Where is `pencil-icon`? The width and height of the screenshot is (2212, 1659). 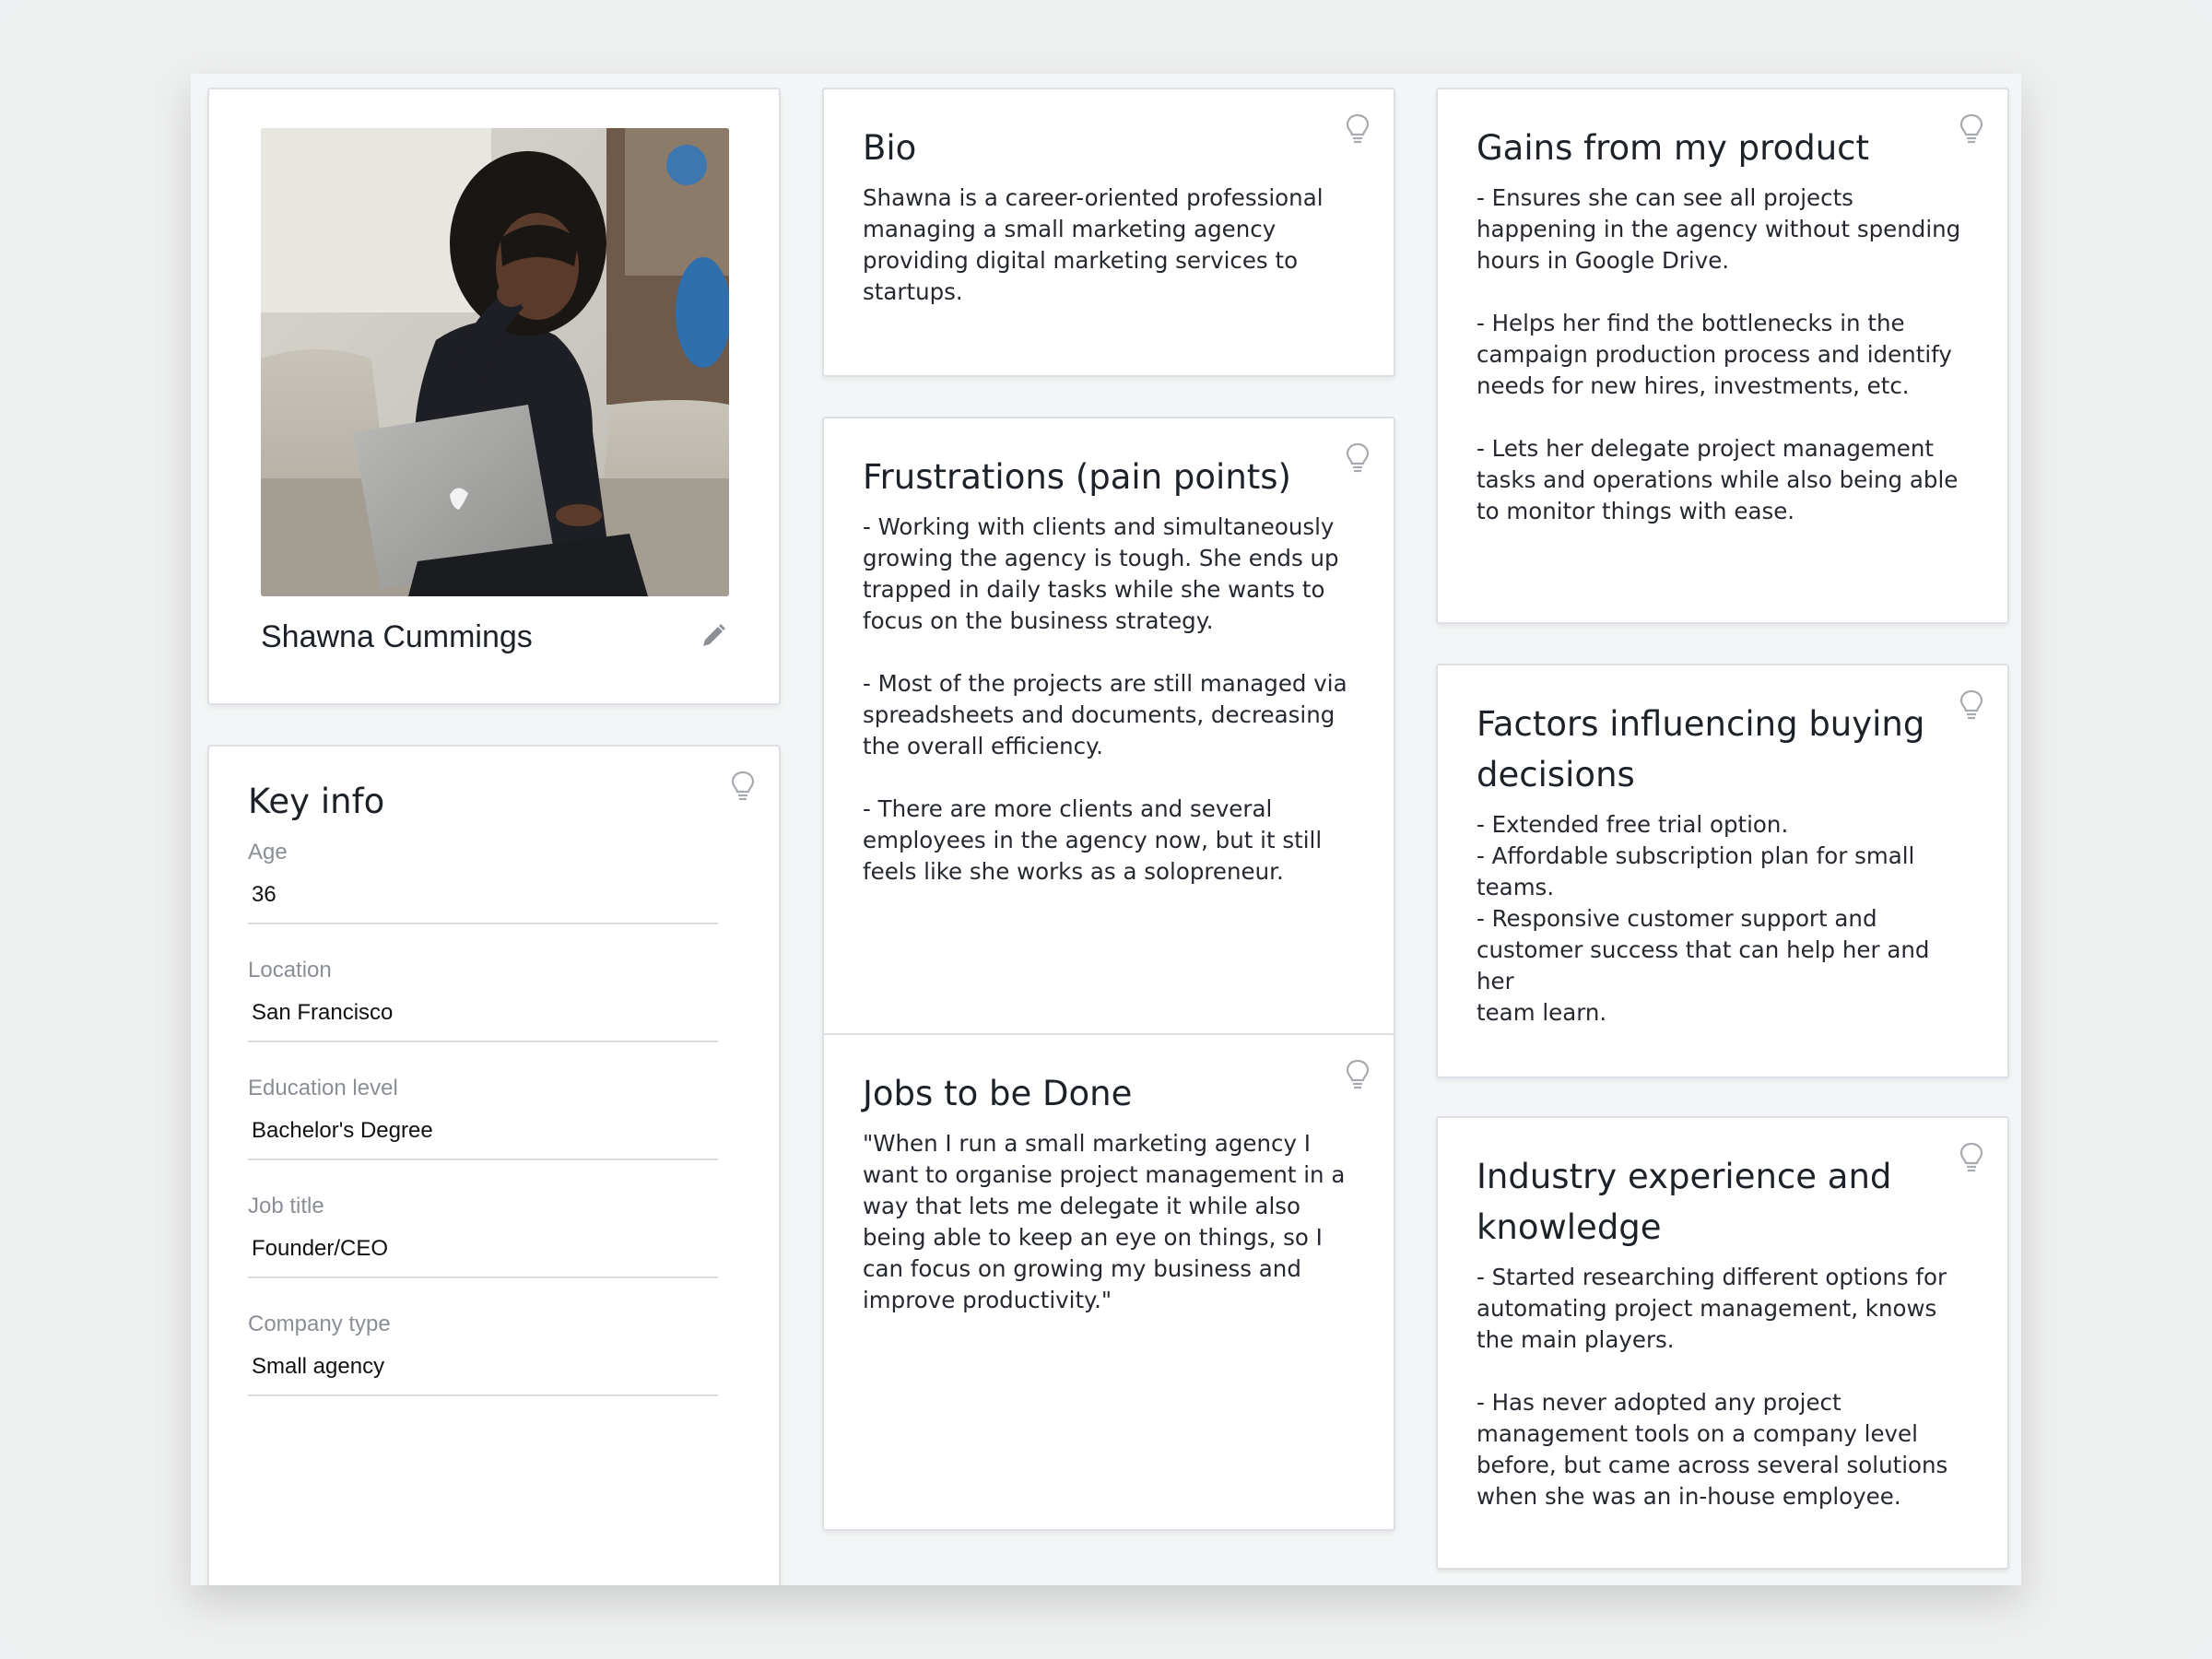
pencil-icon is located at coordinates (713, 636).